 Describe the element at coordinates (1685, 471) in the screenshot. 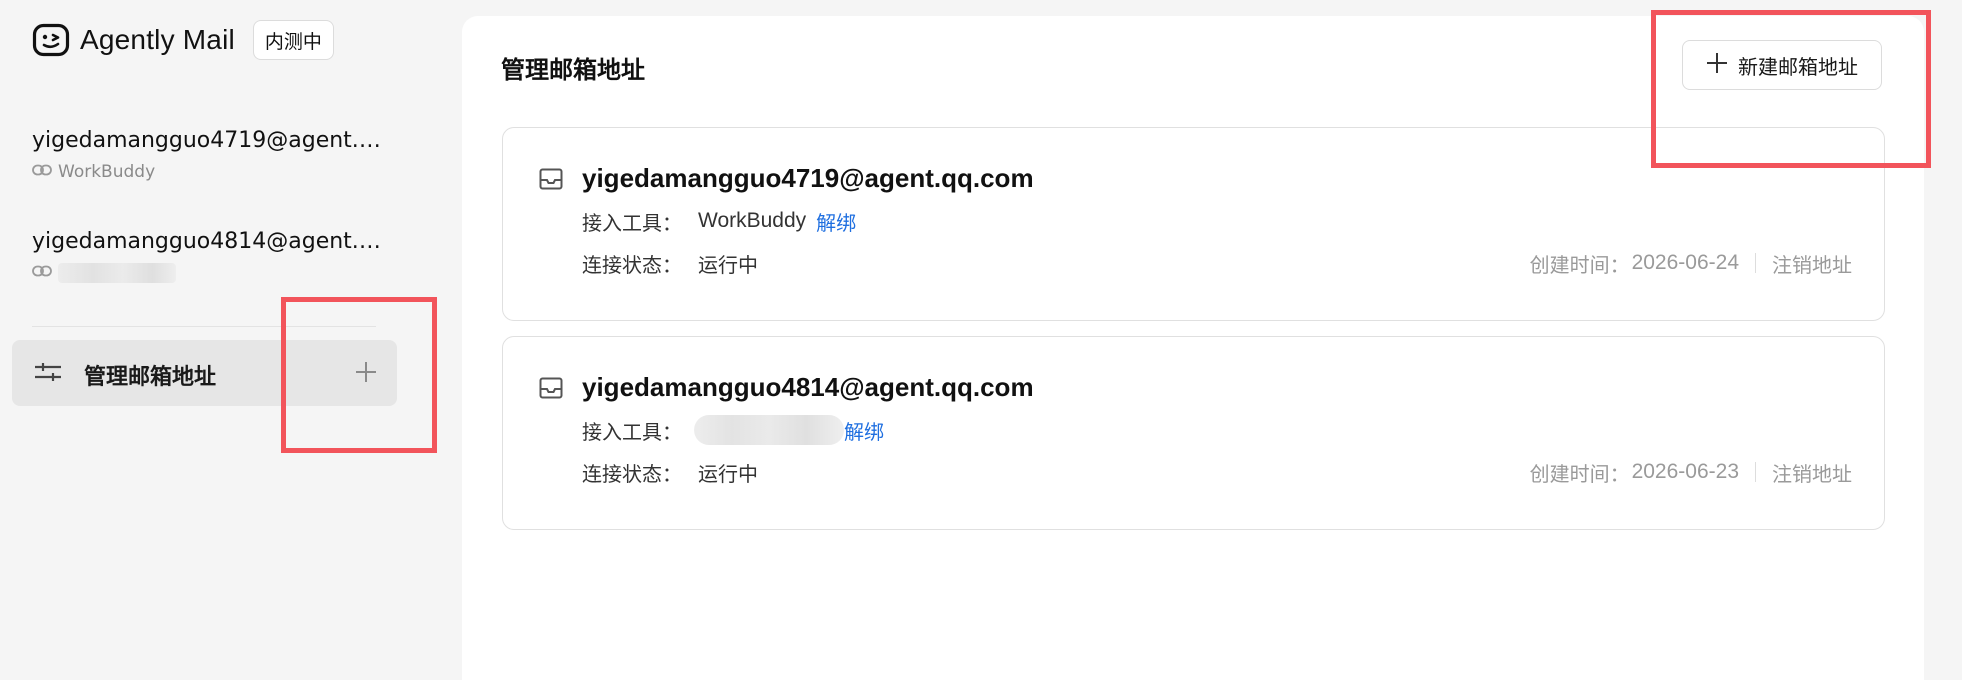

I see `created-date: 2026-06-23` at that location.